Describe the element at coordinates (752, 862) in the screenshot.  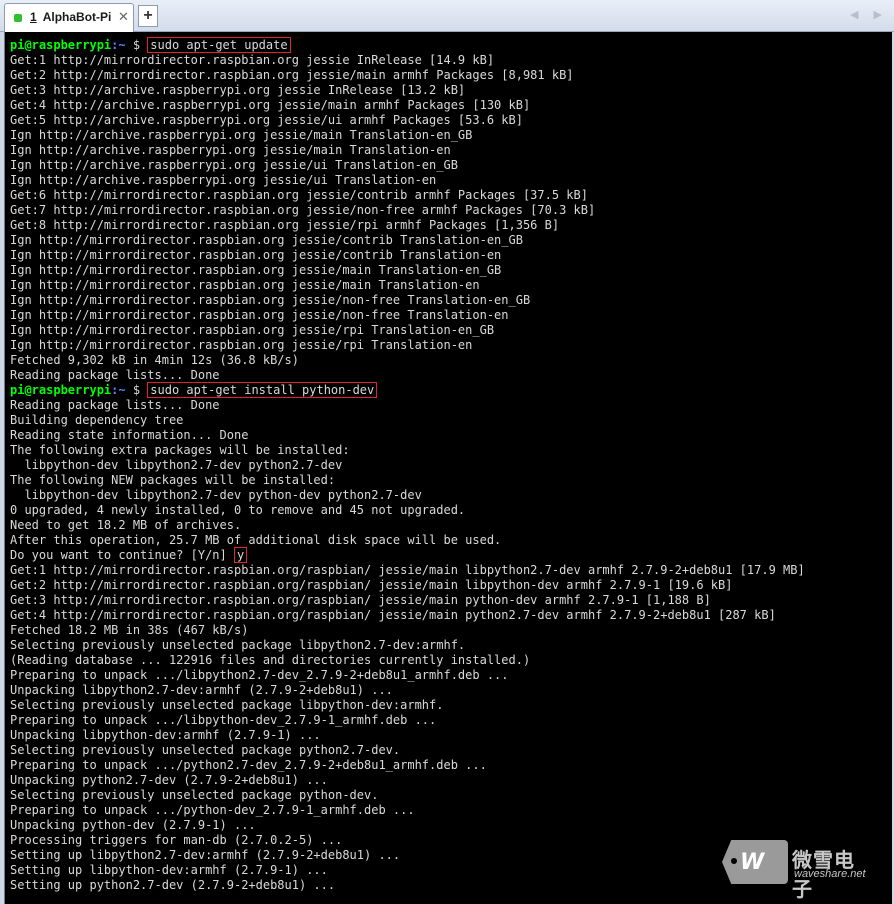
I see `waveshare-logo-icon: W` at that location.